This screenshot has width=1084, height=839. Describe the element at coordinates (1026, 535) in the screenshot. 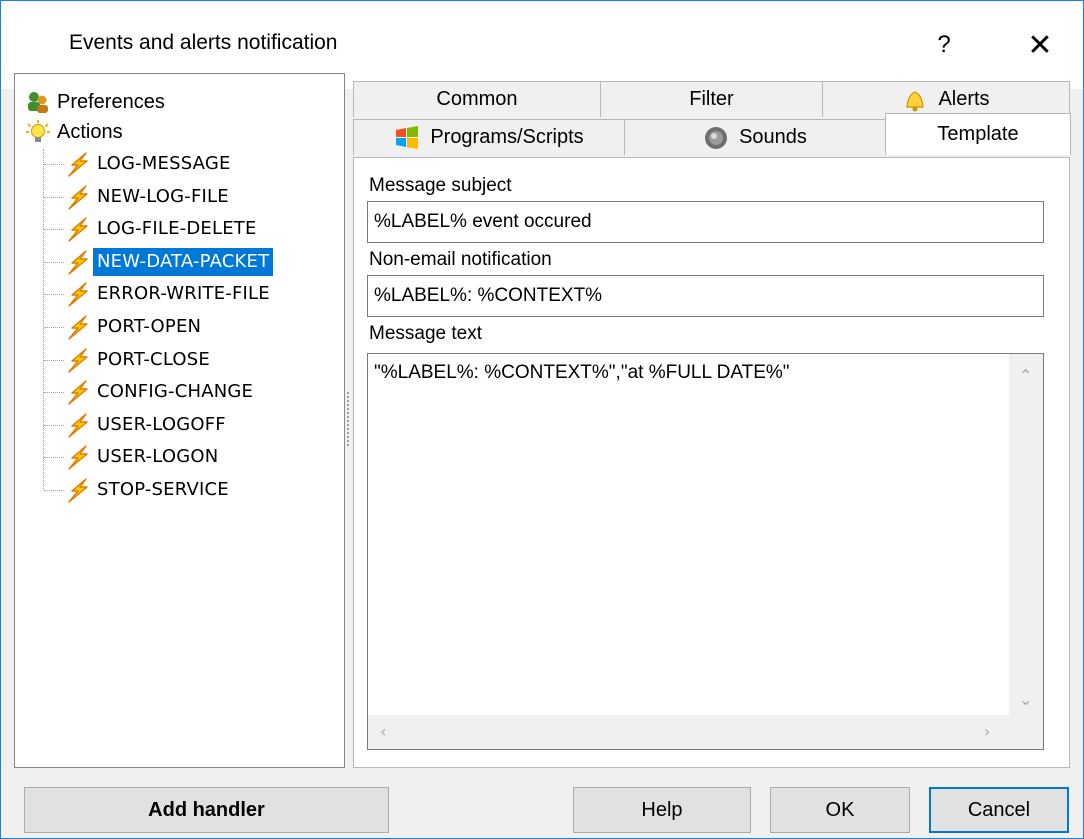

I see `vertical-scrollbar: ⌃ ⌄` at that location.